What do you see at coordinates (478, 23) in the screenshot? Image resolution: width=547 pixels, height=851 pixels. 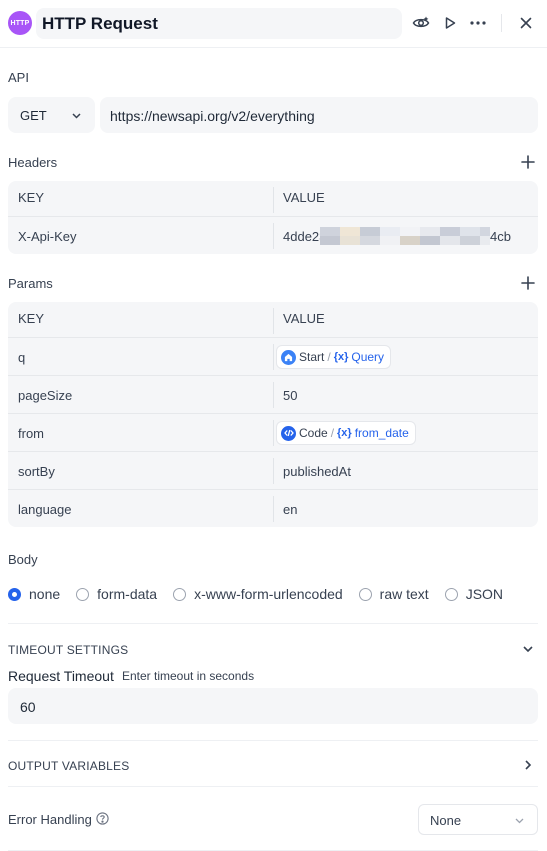 I see `more-options-icon` at bounding box center [478, 23].